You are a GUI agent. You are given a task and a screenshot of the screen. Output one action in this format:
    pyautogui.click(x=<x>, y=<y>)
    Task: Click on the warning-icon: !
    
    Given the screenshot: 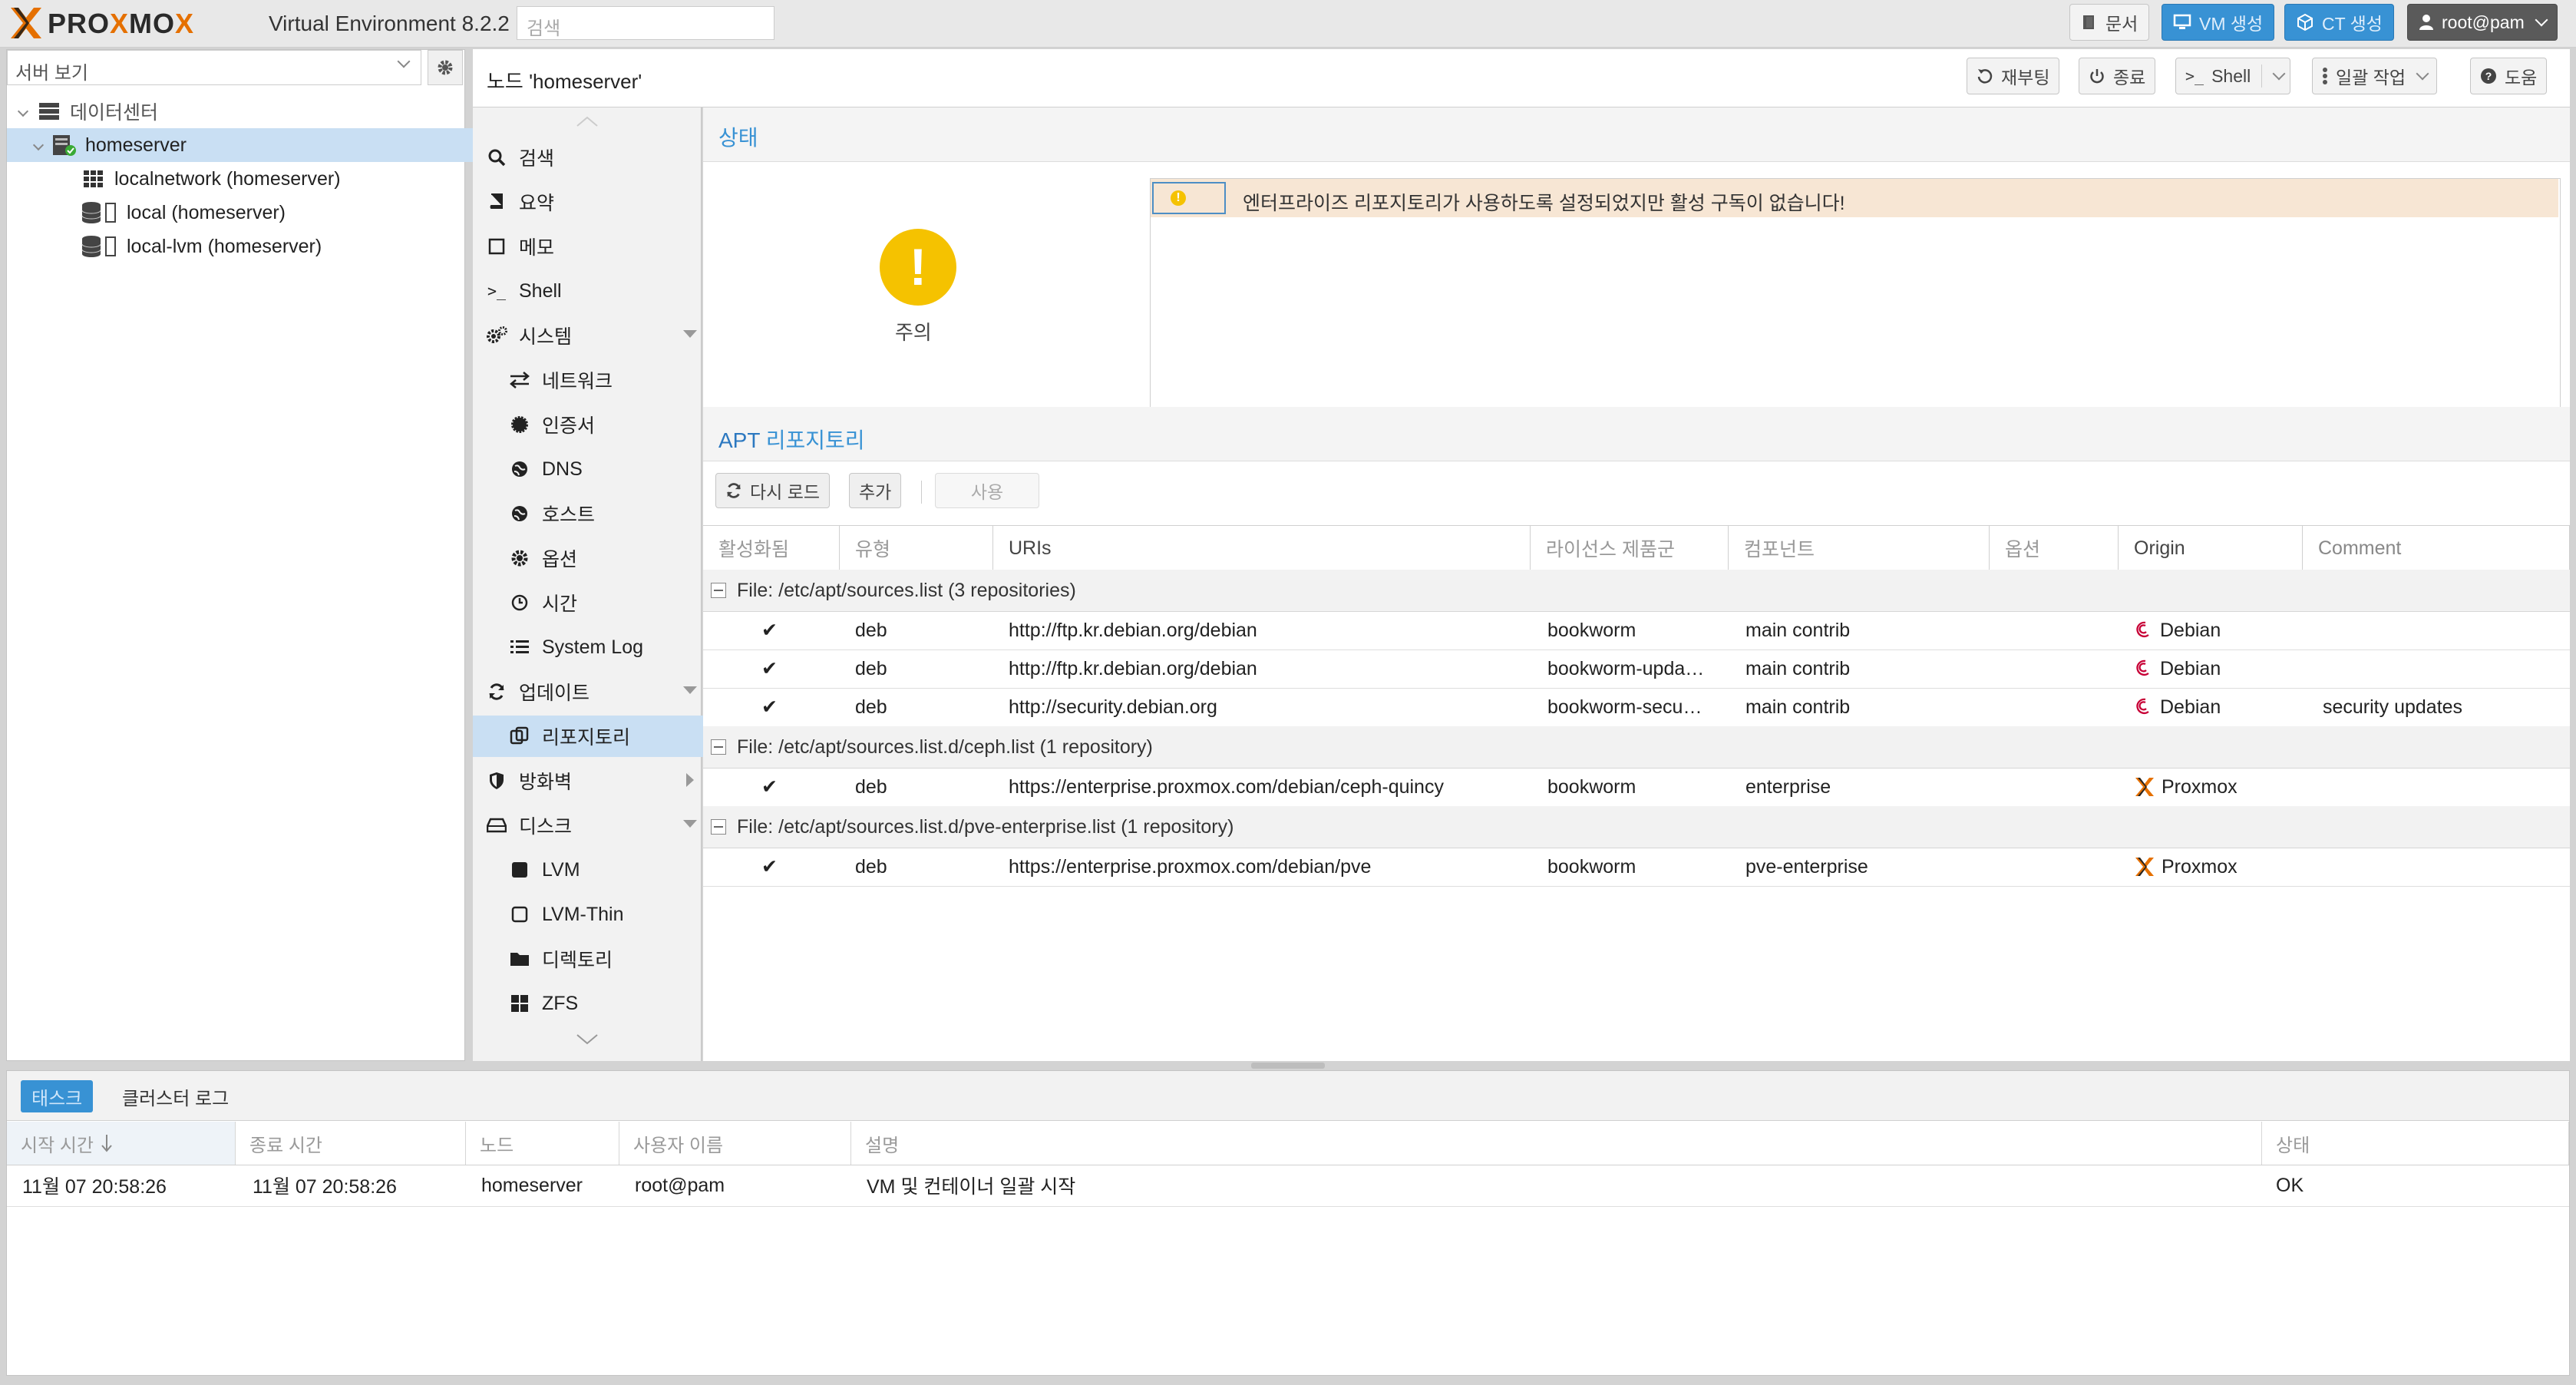 What is the action you would take?
    pyautogui.click(x=1178, y=198)
    